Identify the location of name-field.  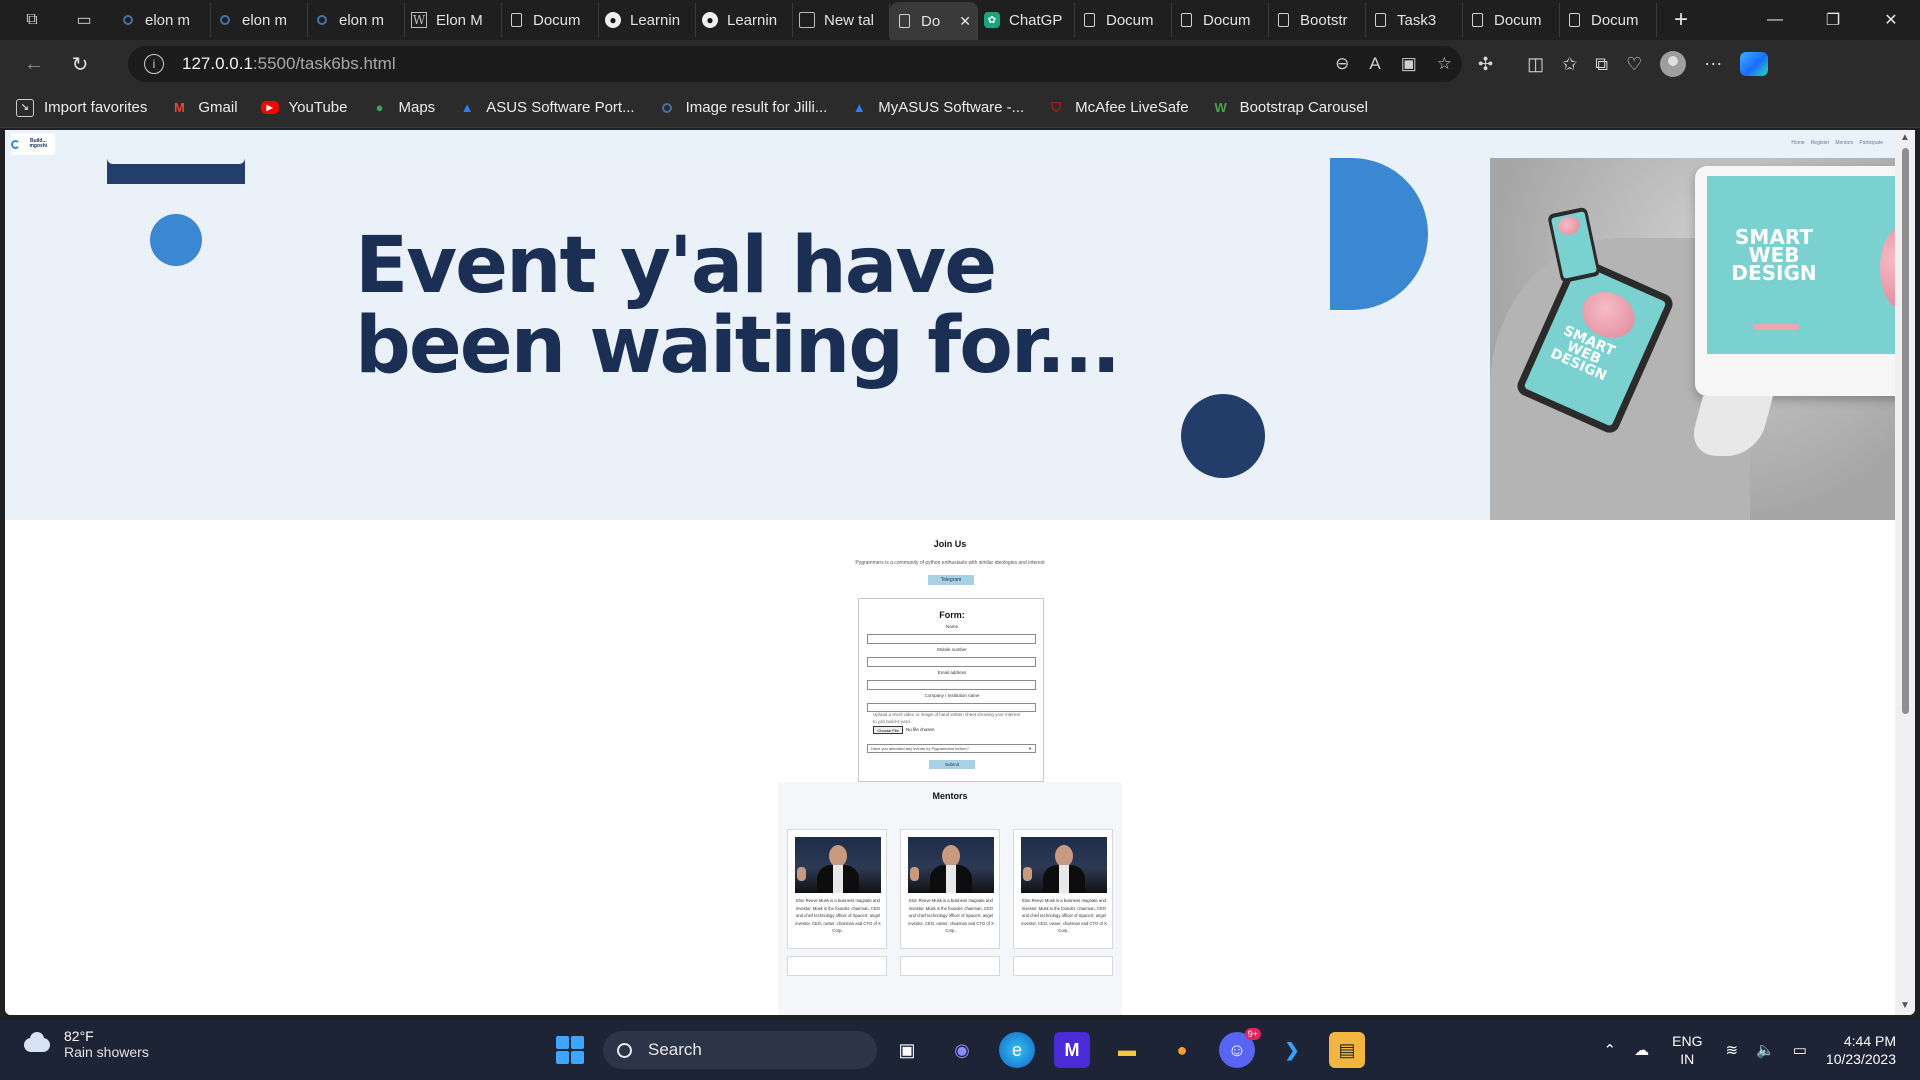
(951, 639).